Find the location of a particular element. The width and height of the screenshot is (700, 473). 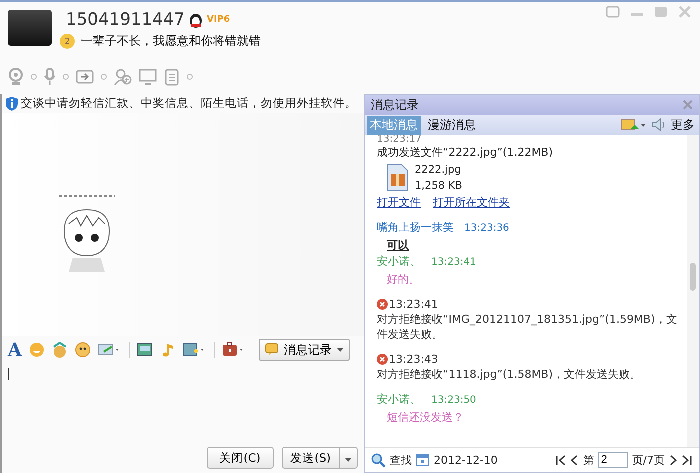

screenshot-icon is located at coordinates (110, 350).